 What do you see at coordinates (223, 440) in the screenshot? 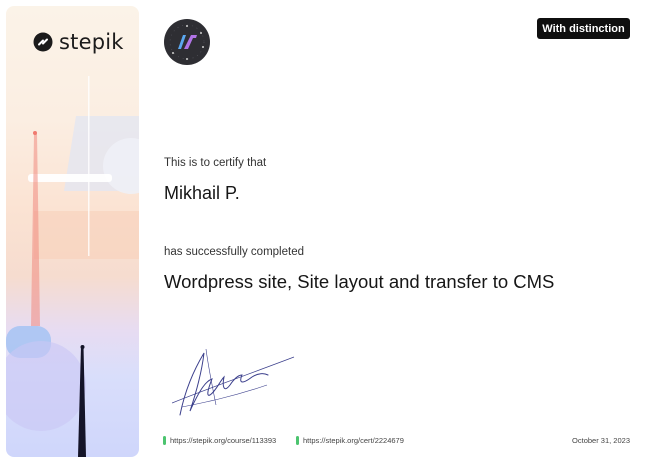
I see `course-link-text: https://stepik.org/course/113393` at bounding box center [223, 440].